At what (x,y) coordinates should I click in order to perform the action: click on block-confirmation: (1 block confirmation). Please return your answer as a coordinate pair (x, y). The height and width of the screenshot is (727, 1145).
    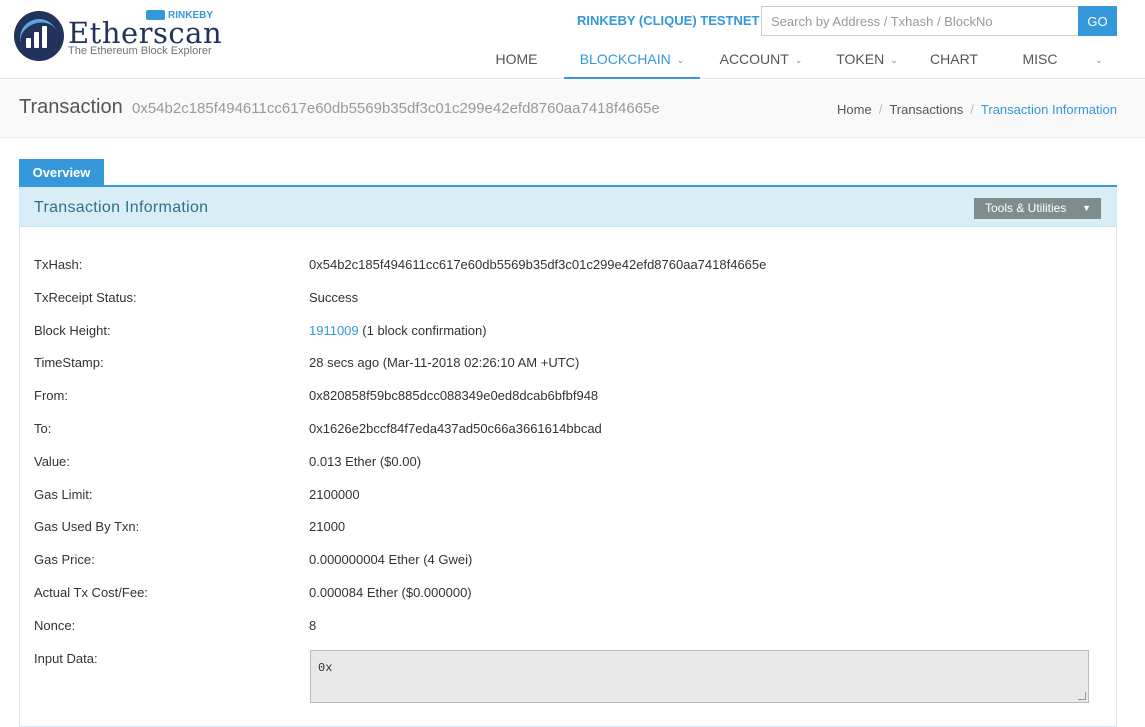
    Looking at the image, I should click on (422, 330).